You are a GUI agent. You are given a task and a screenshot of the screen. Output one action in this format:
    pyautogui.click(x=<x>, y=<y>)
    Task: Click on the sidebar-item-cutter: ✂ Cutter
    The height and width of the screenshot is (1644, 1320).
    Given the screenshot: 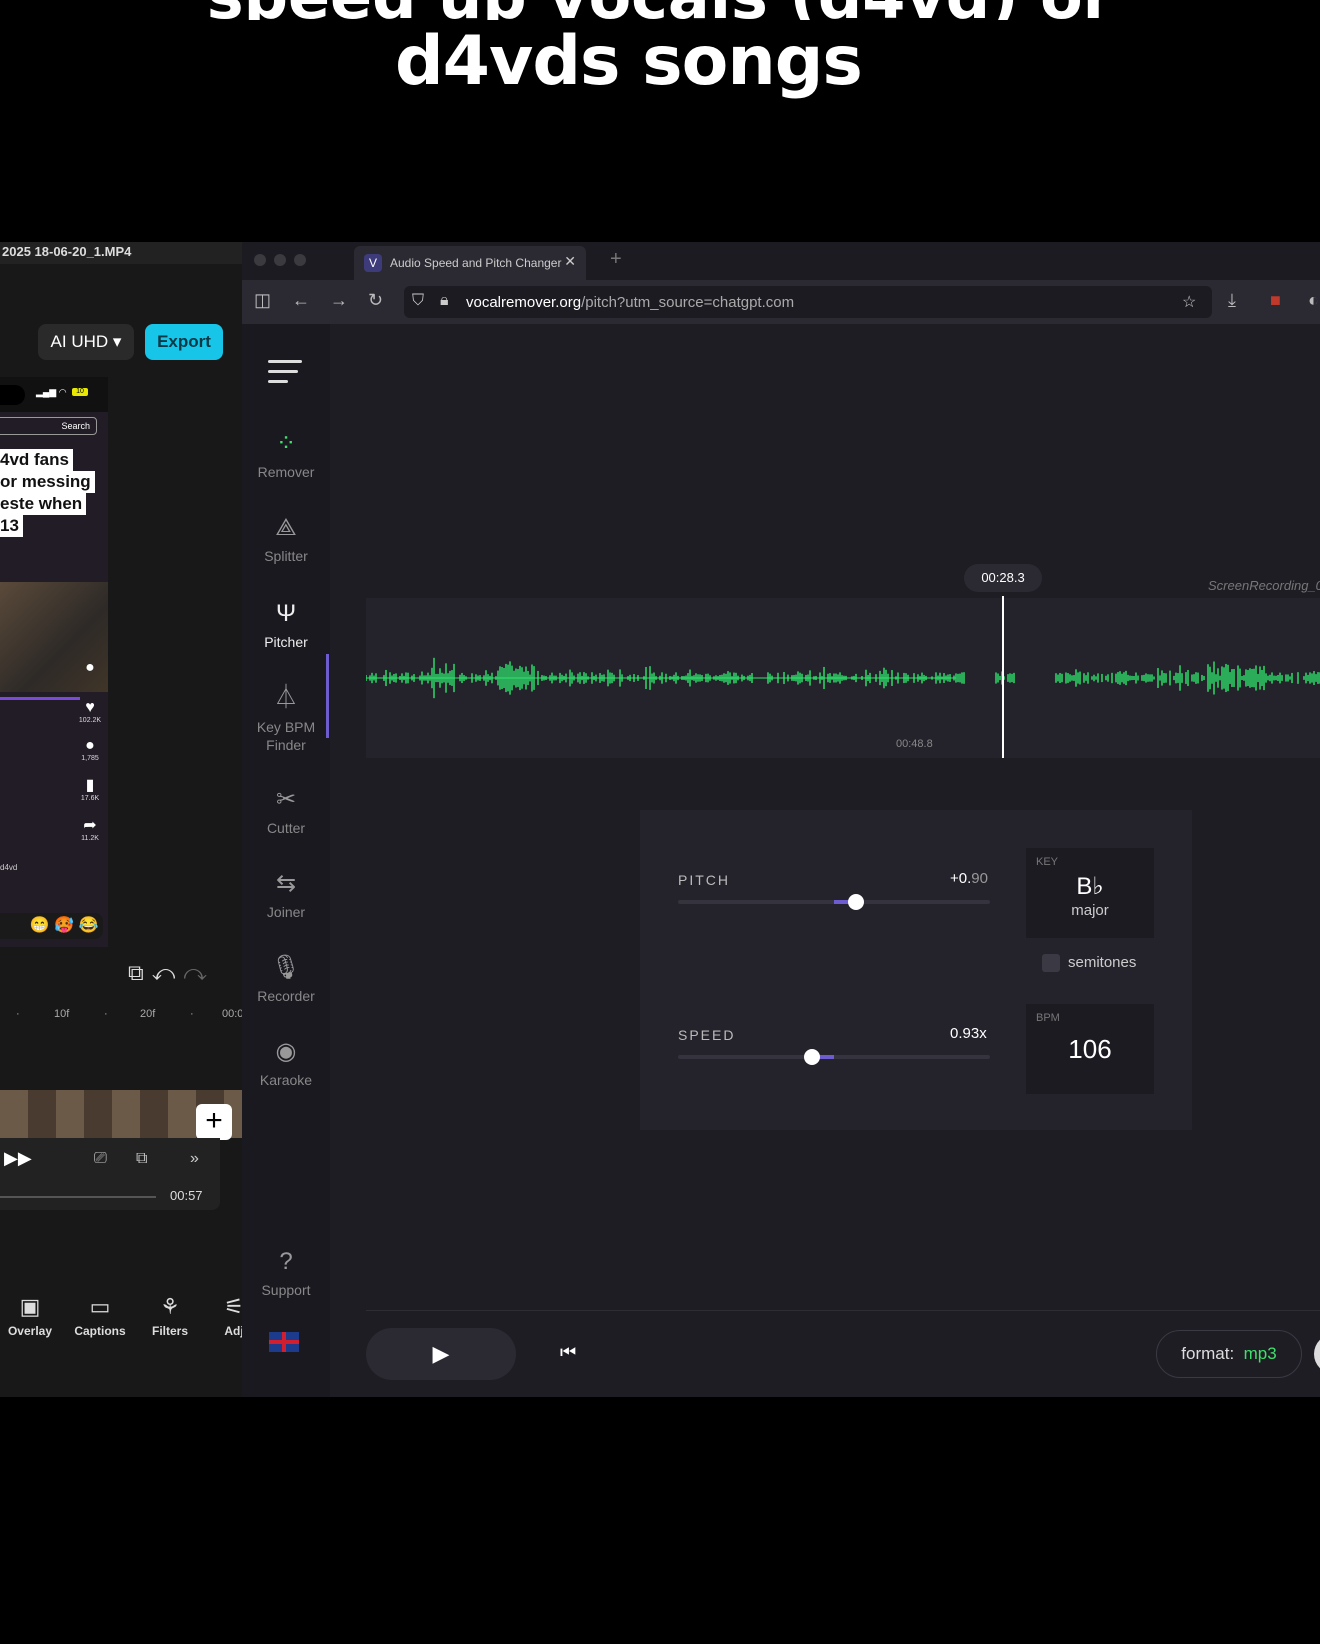 What is the action you would take?
    pyautogui.click(x=286, y=811)
    